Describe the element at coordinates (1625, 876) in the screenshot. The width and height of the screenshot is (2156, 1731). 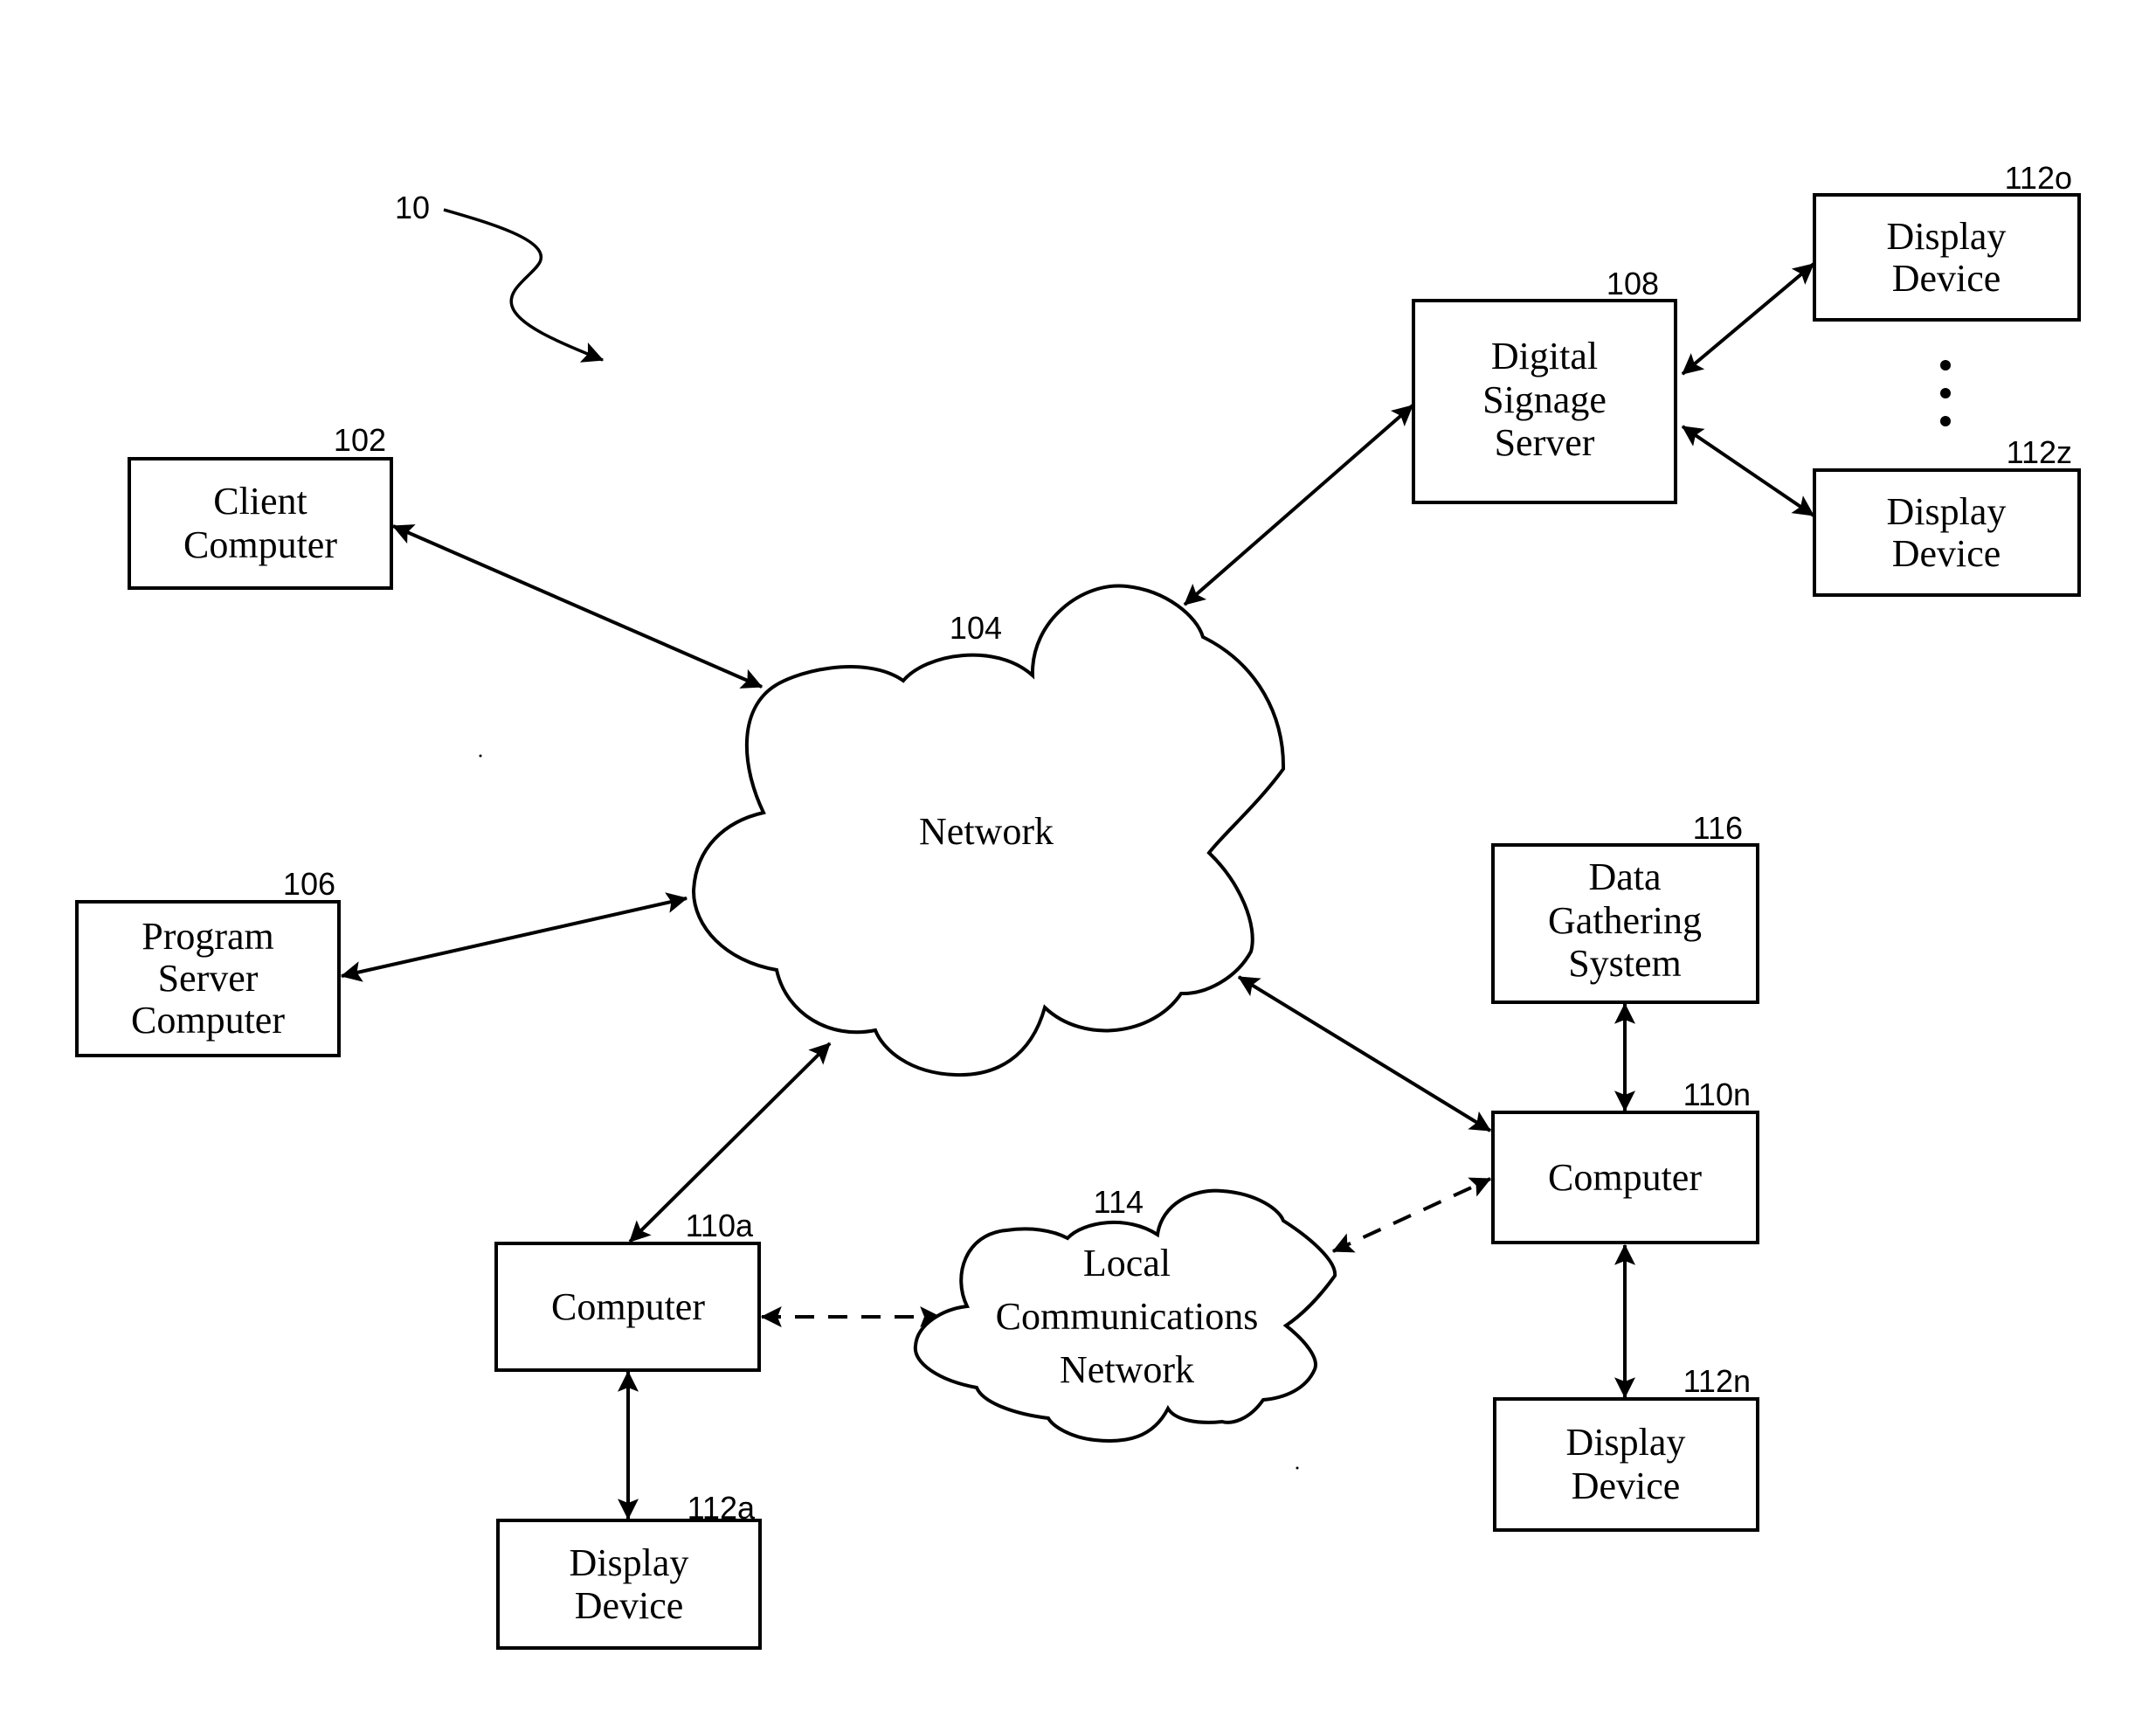
I see `data-gathering-system-label-line-1: Data` at that location.